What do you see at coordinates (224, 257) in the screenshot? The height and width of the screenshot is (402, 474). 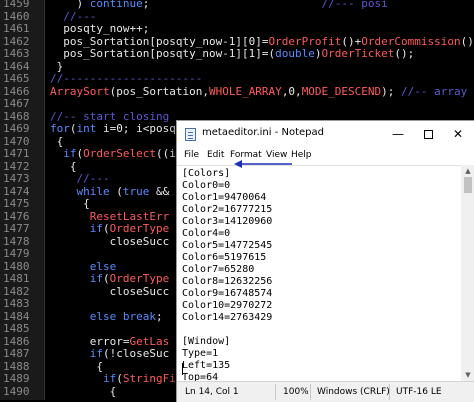 I see `text-line: Color6=5197615` at bounding box center [224, 257].